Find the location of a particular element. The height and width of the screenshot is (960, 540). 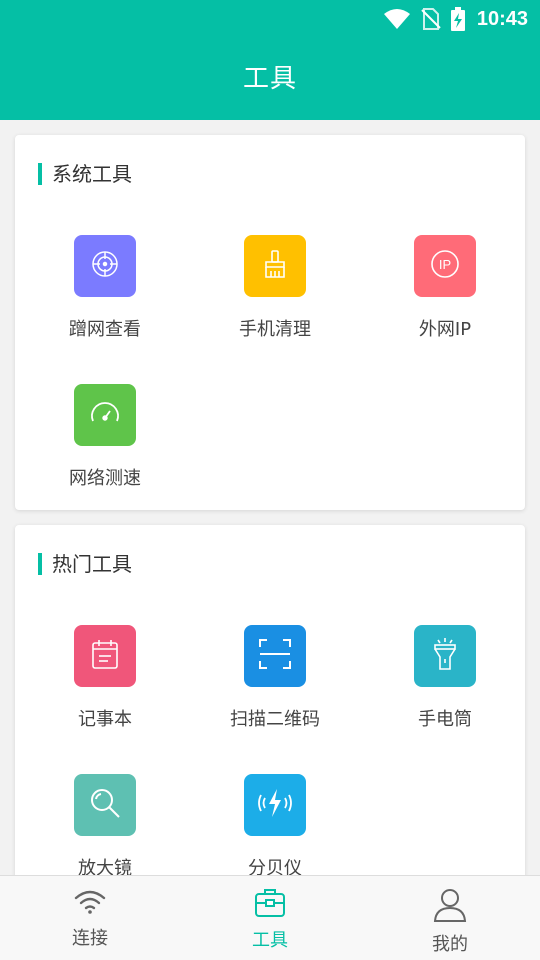

bottom-tab-bar: 连接 工具 我的 is located at coordinates (270, 917).